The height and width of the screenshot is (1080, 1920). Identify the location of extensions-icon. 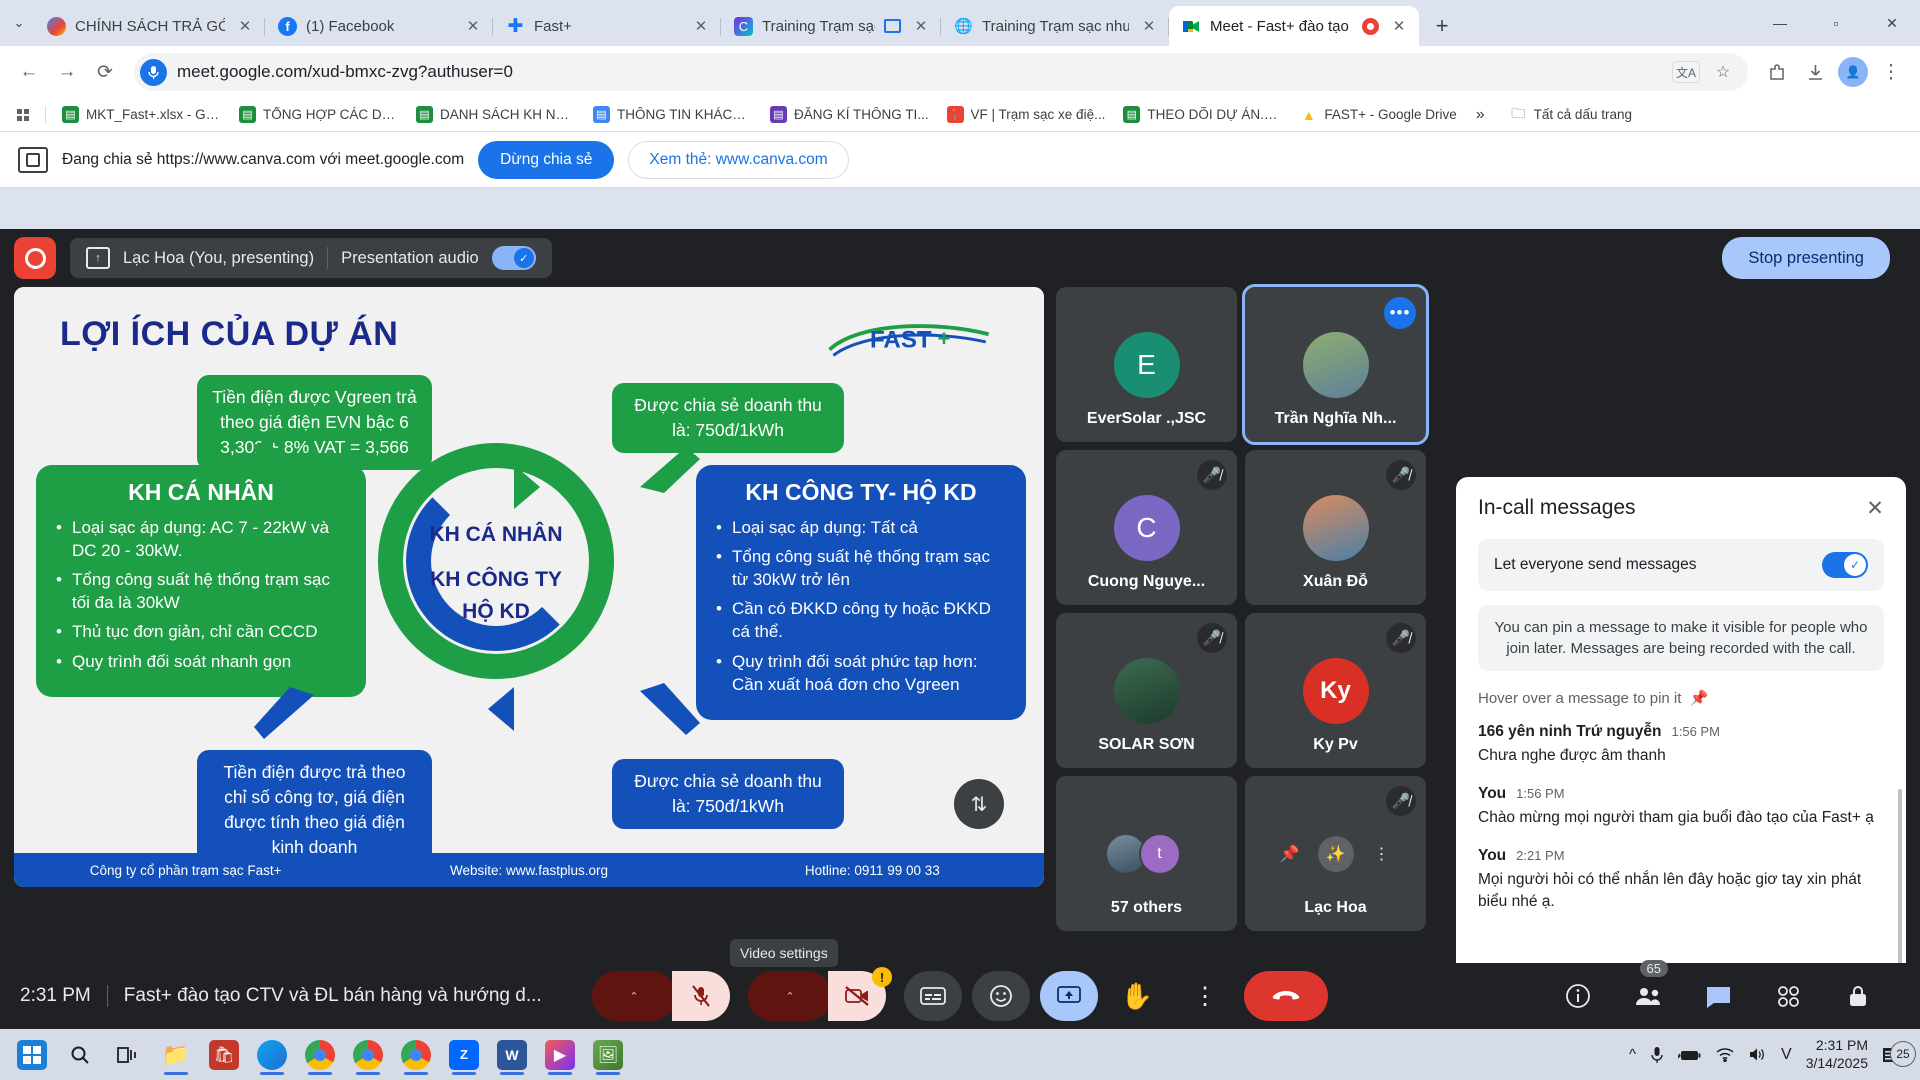
(1777, 72).